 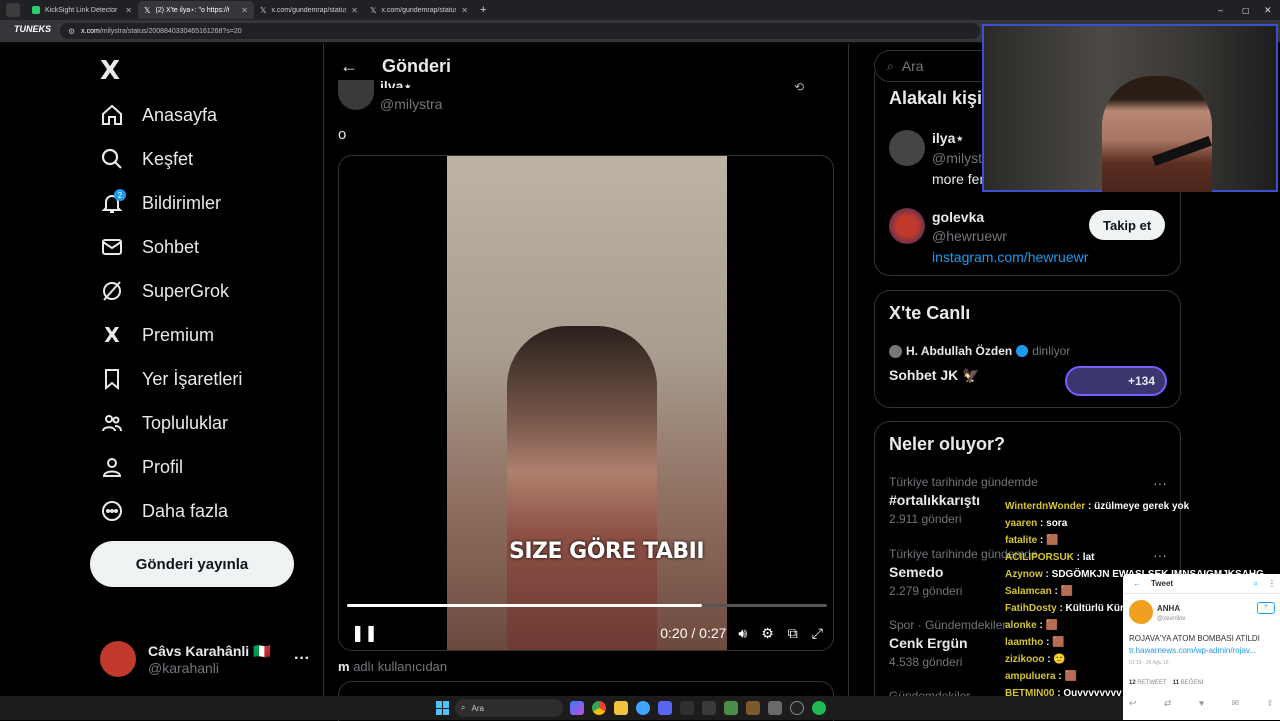 I want to click on tab-label: x.com/gundemrap/status/200, so click(x=308, y=10).